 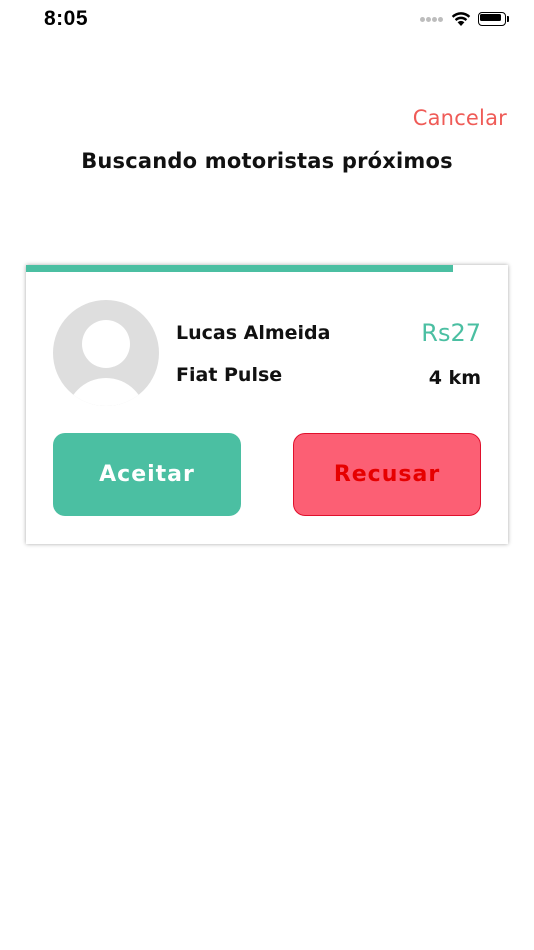 What do you see at coordinates (147, 474) in the screenshot?
I see `accept-button: Aceitar` at bounding box center [147, 474].